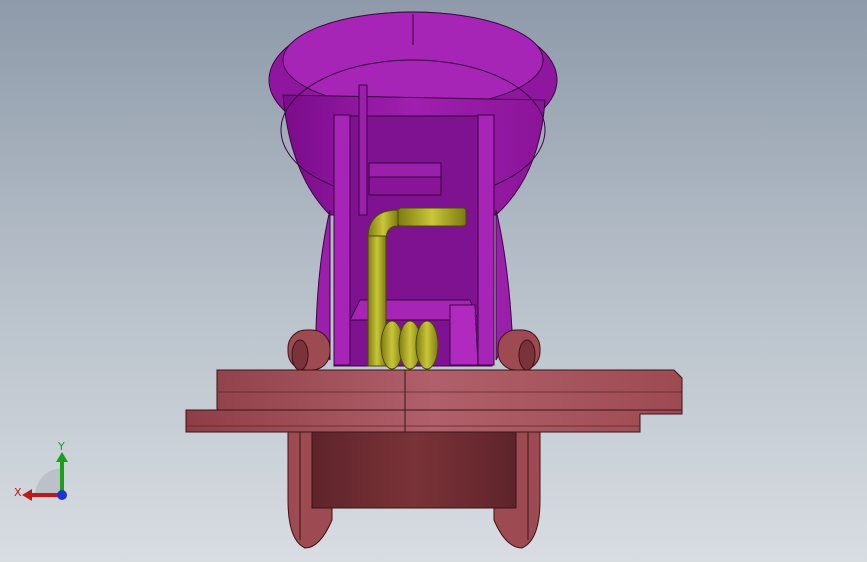 The width and height of the screenshot is (867, 562). I want to click on z-axis-dot, so click(62, 495).